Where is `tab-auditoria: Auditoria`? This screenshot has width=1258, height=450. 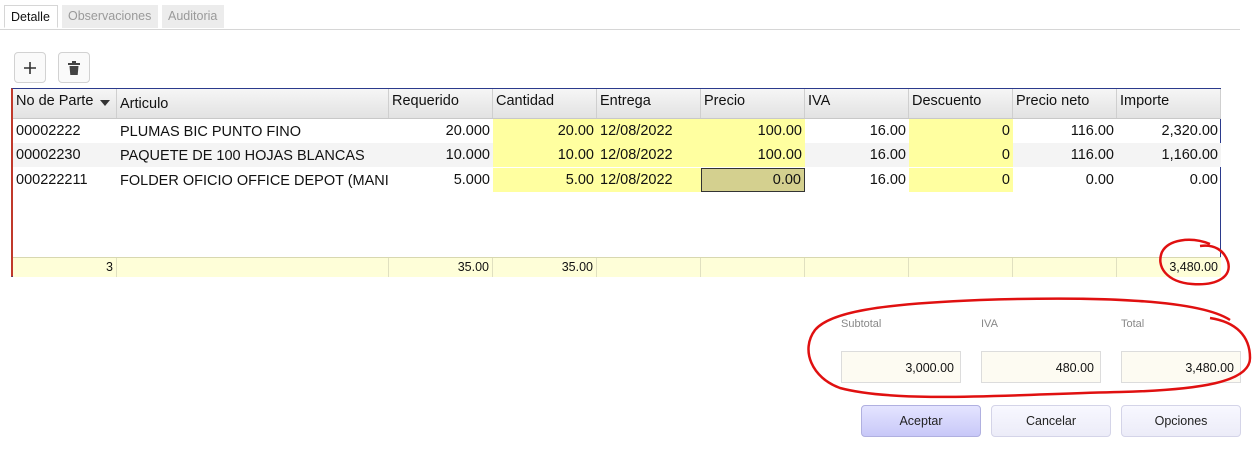
tab-auditoria: Auditoria is located at coordinates (193, 16).